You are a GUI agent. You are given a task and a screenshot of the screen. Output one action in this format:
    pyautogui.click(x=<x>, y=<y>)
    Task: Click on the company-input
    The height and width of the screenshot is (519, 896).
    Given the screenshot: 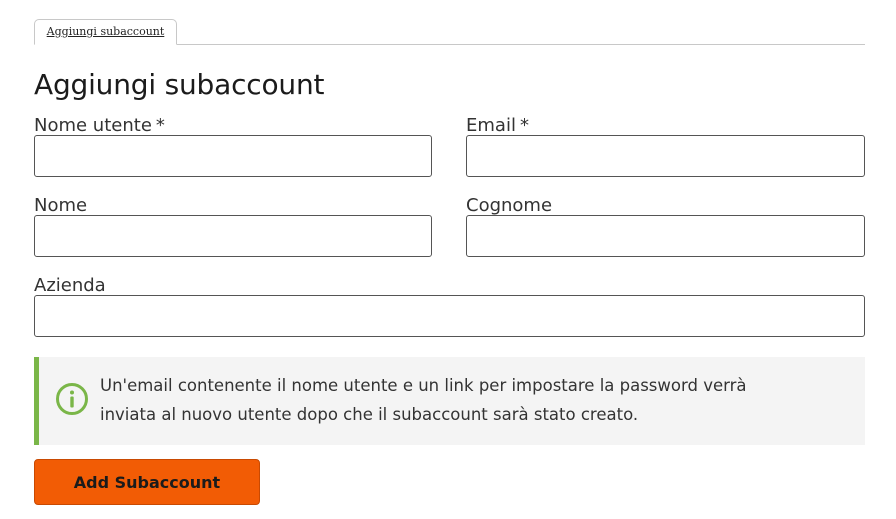 What is the action you would take?
    pyautogui.click(x=449, y=316)
    